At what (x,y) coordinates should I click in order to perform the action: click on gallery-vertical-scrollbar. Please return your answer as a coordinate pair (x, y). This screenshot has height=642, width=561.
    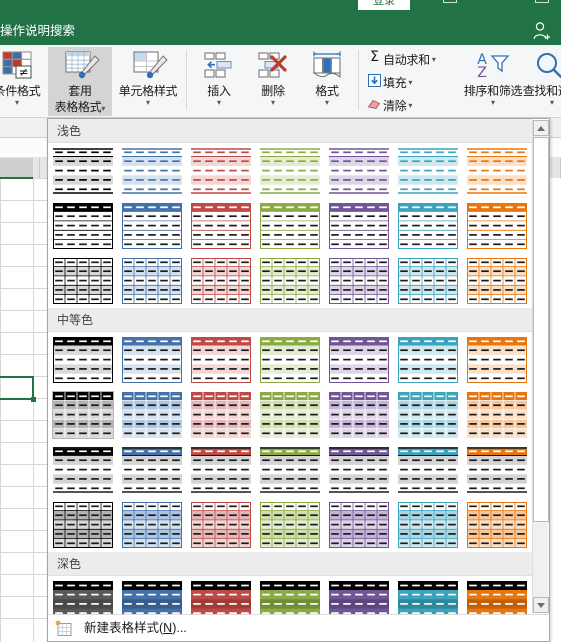
    Looking at the image, I should click on (540, 366).